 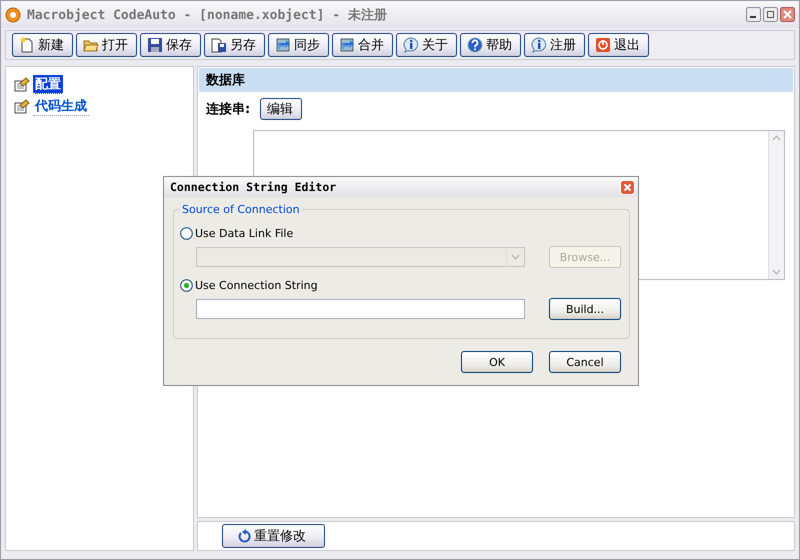 I want to click on group-title: Source of Connection, so click(x=241, y=209).